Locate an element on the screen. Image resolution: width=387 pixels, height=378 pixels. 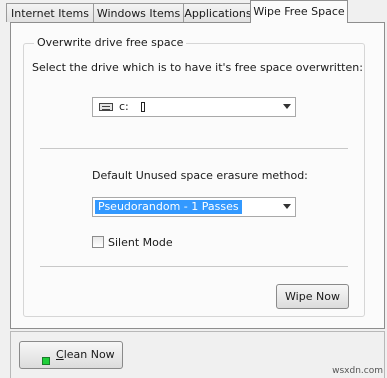
clean-now-button: Clean Now is located at coordinates (71, 355).